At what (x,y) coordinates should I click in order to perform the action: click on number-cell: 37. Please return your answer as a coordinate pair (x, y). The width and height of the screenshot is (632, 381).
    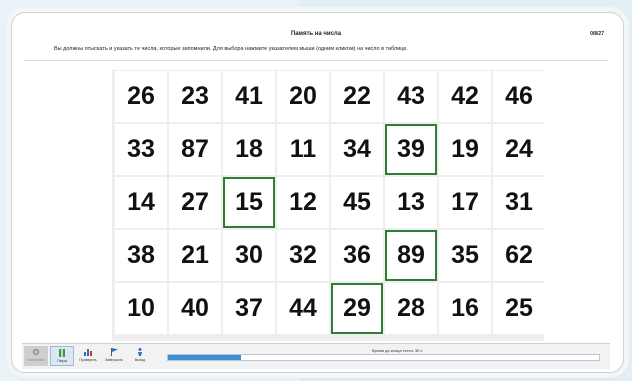
    Looking at the image, I should click on (249, 308).